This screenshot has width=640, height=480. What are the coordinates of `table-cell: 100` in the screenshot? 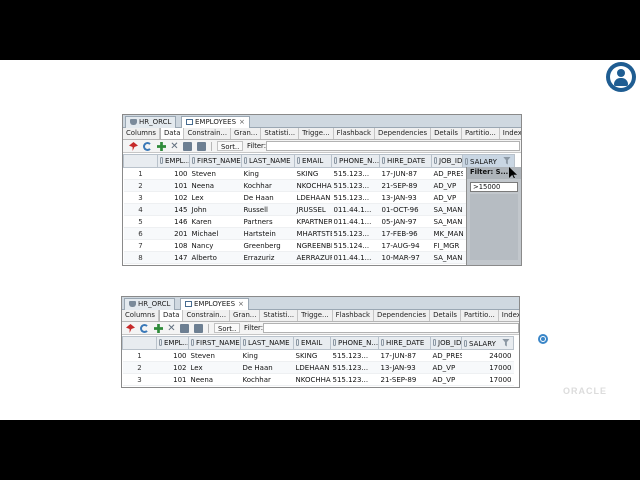 It's located at (172, 355).